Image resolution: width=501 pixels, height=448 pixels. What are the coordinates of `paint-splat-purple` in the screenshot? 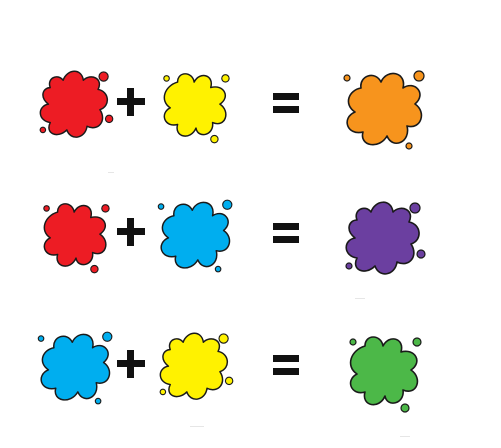 It's located at (385, 240).